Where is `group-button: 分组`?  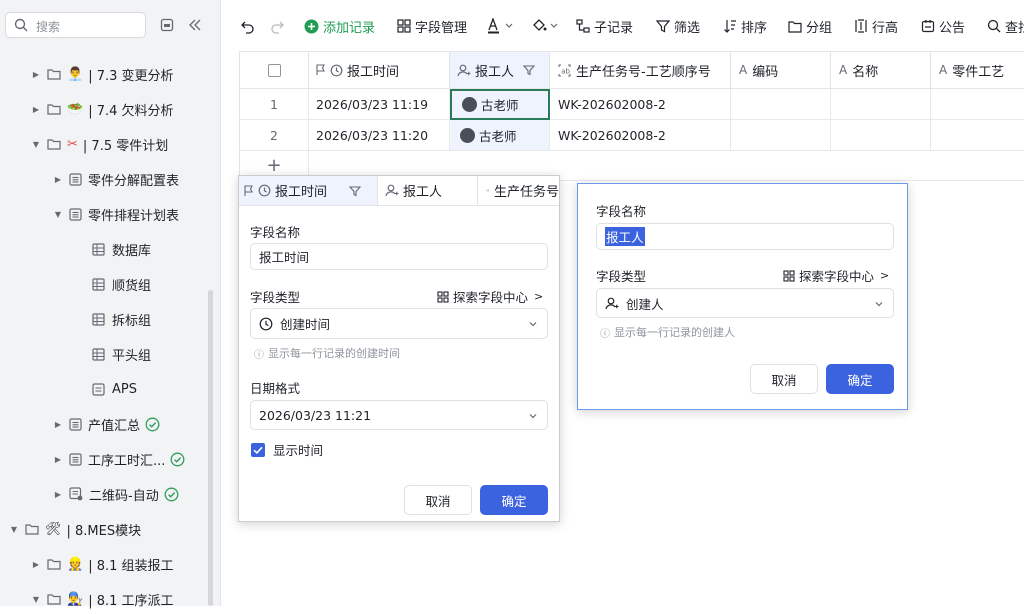 group-button: 分组 is located at coordinates (810, 26).